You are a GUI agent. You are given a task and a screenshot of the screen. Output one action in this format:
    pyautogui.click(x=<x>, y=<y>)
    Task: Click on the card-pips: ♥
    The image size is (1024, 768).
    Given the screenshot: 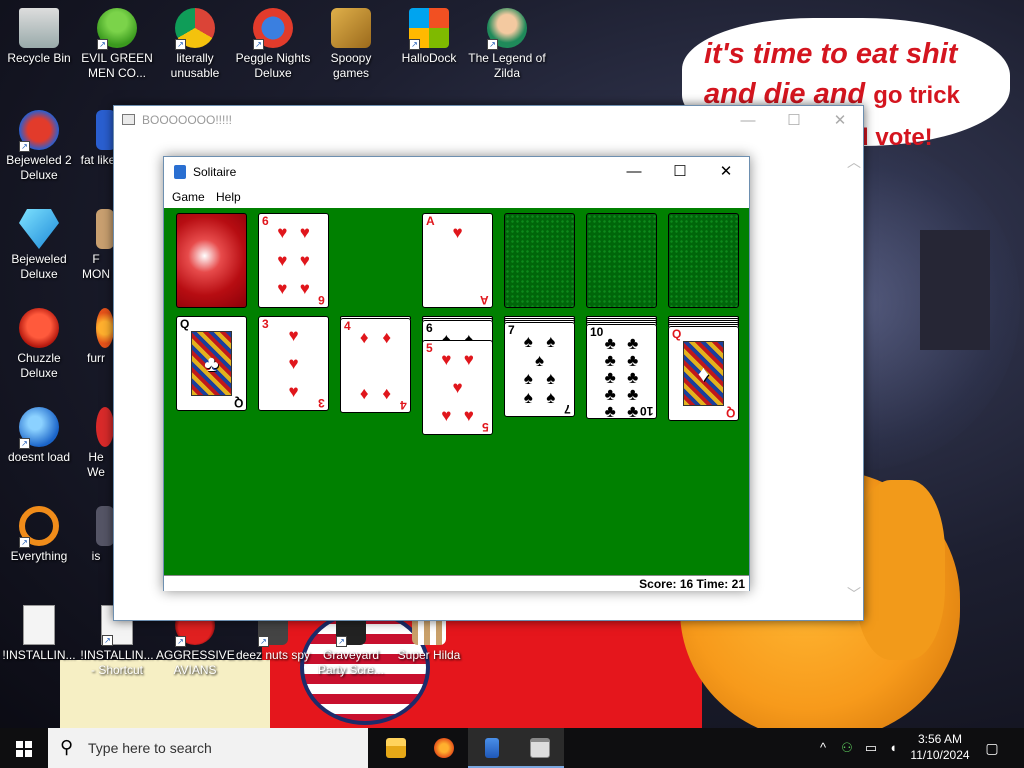 What is the action you would take?
    pyautogui.click(x=457, y=260)
    